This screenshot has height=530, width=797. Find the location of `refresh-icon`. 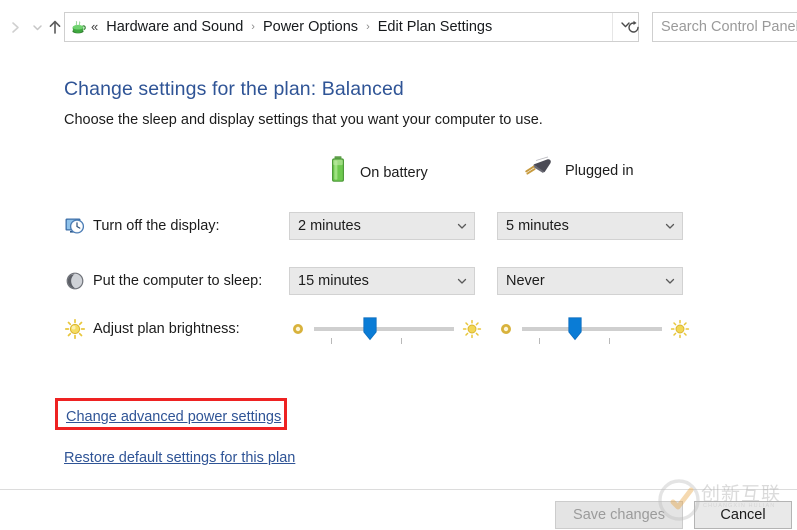

refresh-icon is located at coordinates (633, 27).